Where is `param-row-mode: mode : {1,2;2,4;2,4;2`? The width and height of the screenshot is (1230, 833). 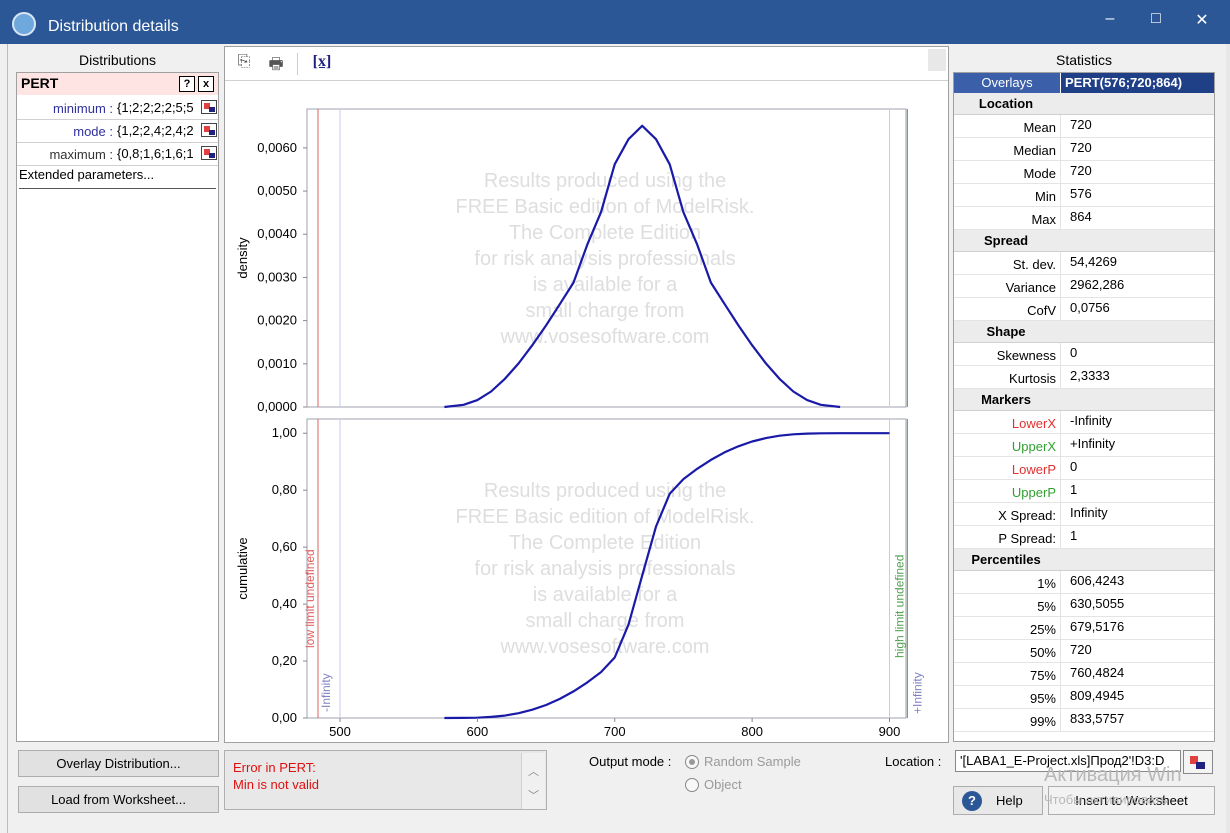 param-row-mode: mode : {1,2;2,4;2,4;2 is located at coordinates (117, 131).